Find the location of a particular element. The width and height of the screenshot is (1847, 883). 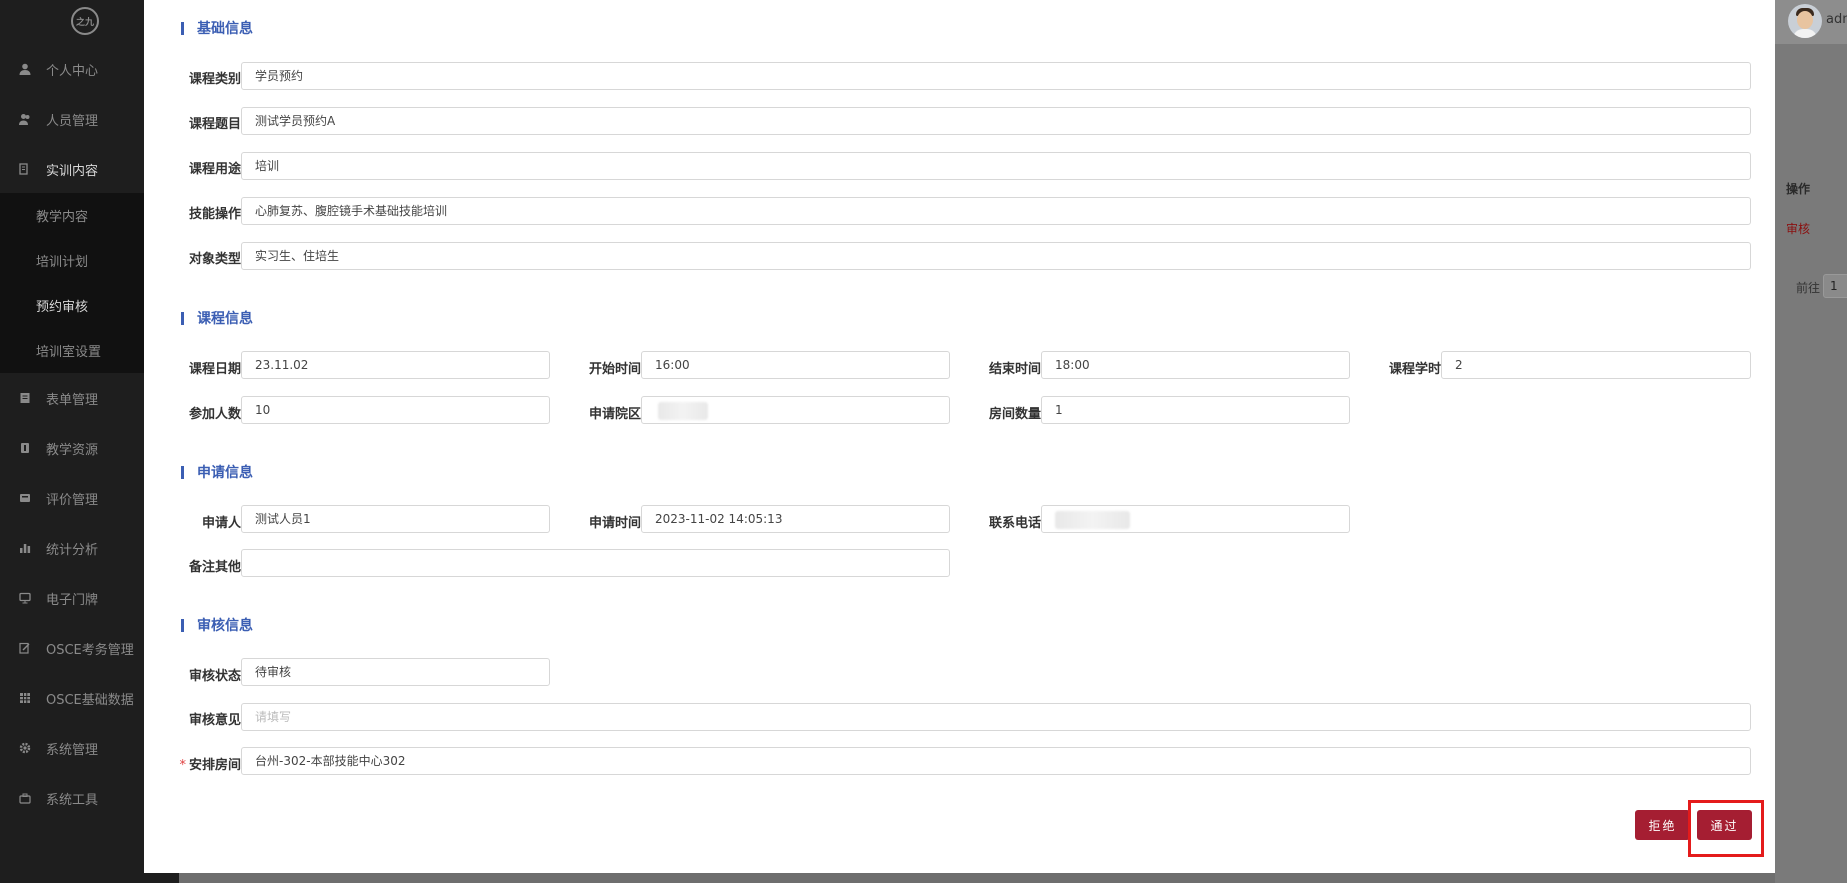

gear-icon is located at coordinates (25, 748).